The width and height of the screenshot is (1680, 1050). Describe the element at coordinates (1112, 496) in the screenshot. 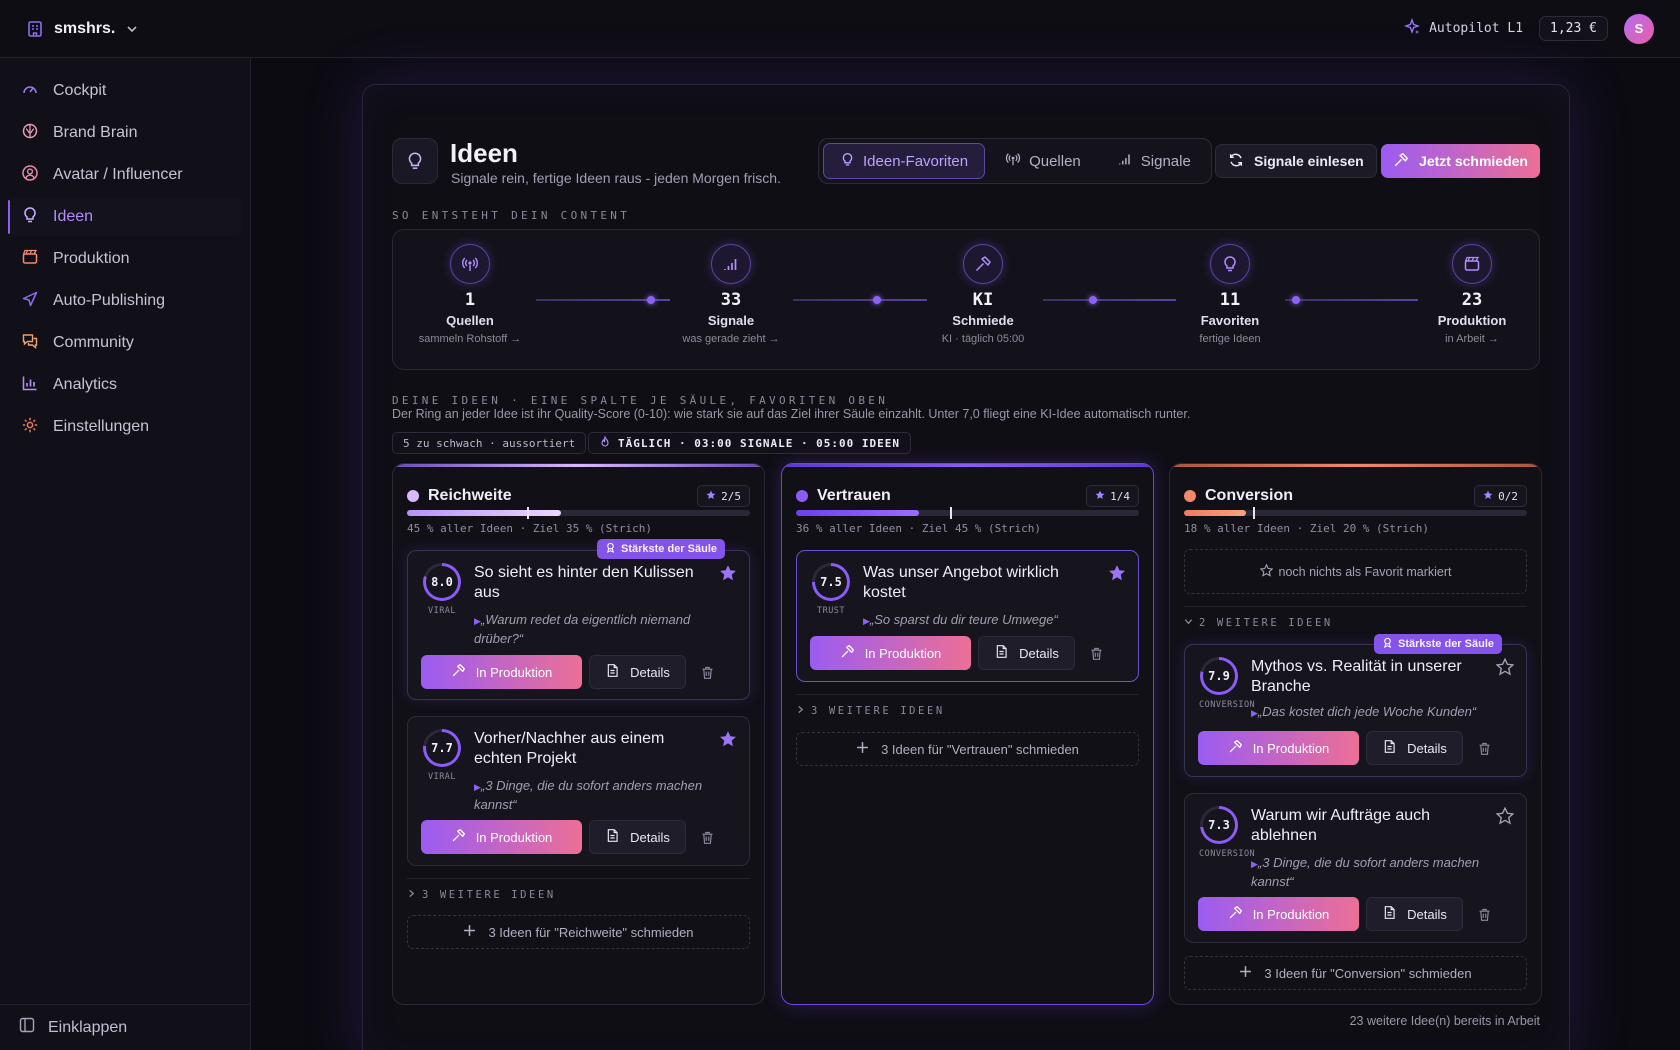

I see `favorites-badge: 1/4` at that location.